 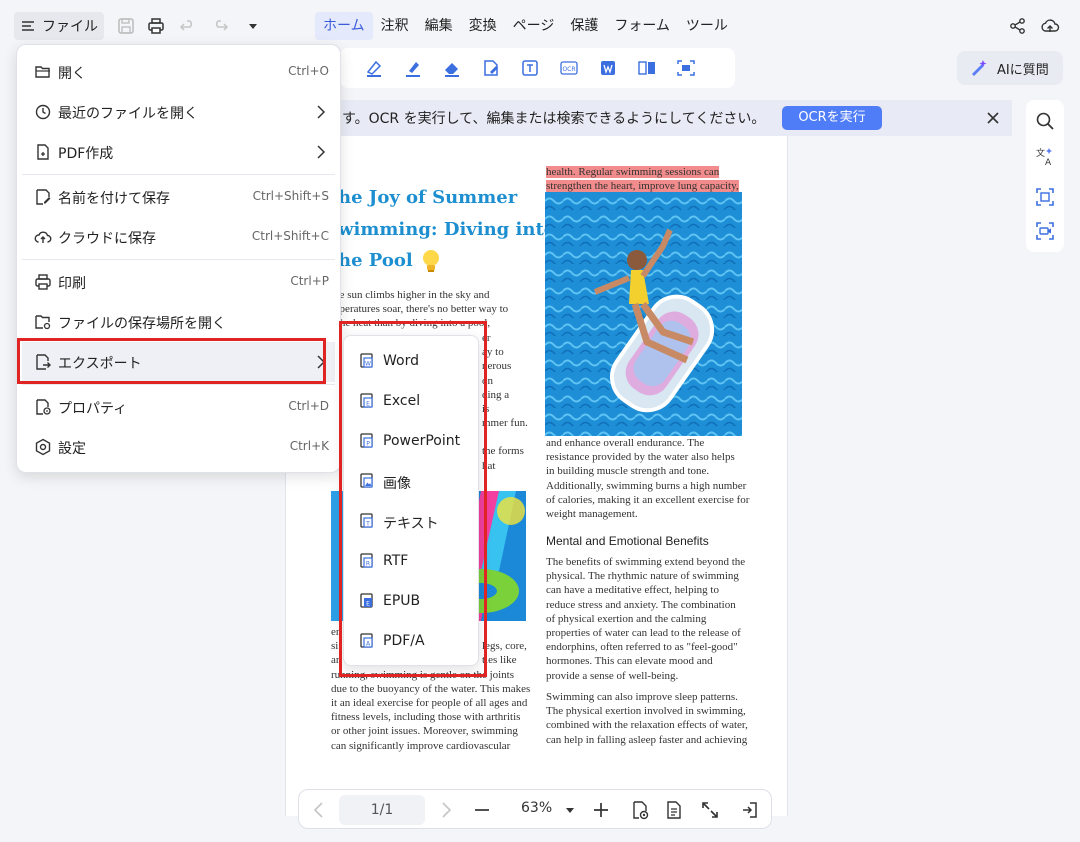 What do you see at coordinates (178, 407) in the screenshot?
I see `menu-item-properties: プロパティ Ctrl+D` at bounding box center [178, 407].